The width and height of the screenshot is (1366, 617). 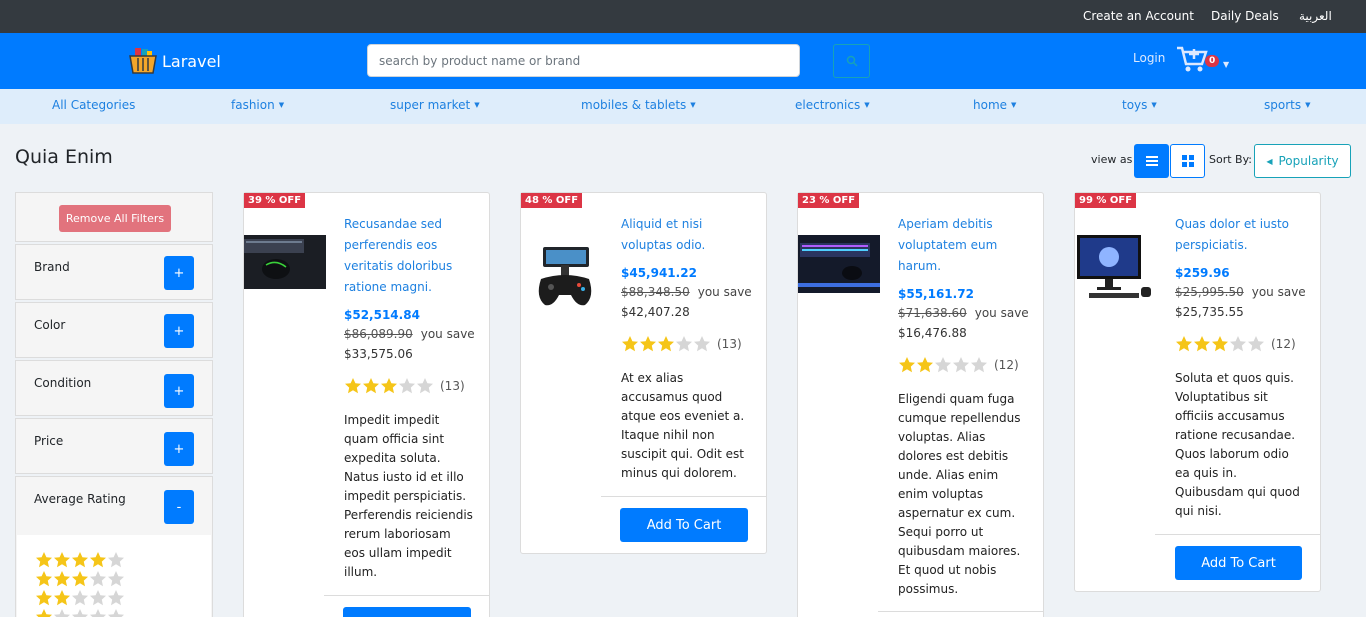 I want to click on sort-dropdown: ◀ Popularity, so click(x=1302, y=161).